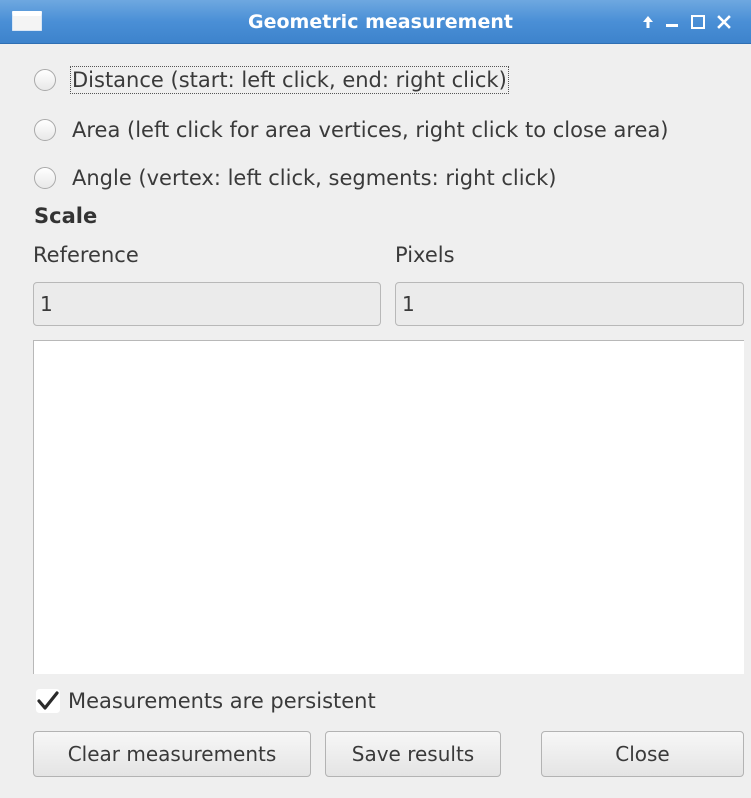 Image resolution: width=751 pixels, height=798 pixels. What do you see at coordinates (222, 701) in the screenshot?
I see `persistent-label: Measurements are persistent` at bounding box center [222, 701].